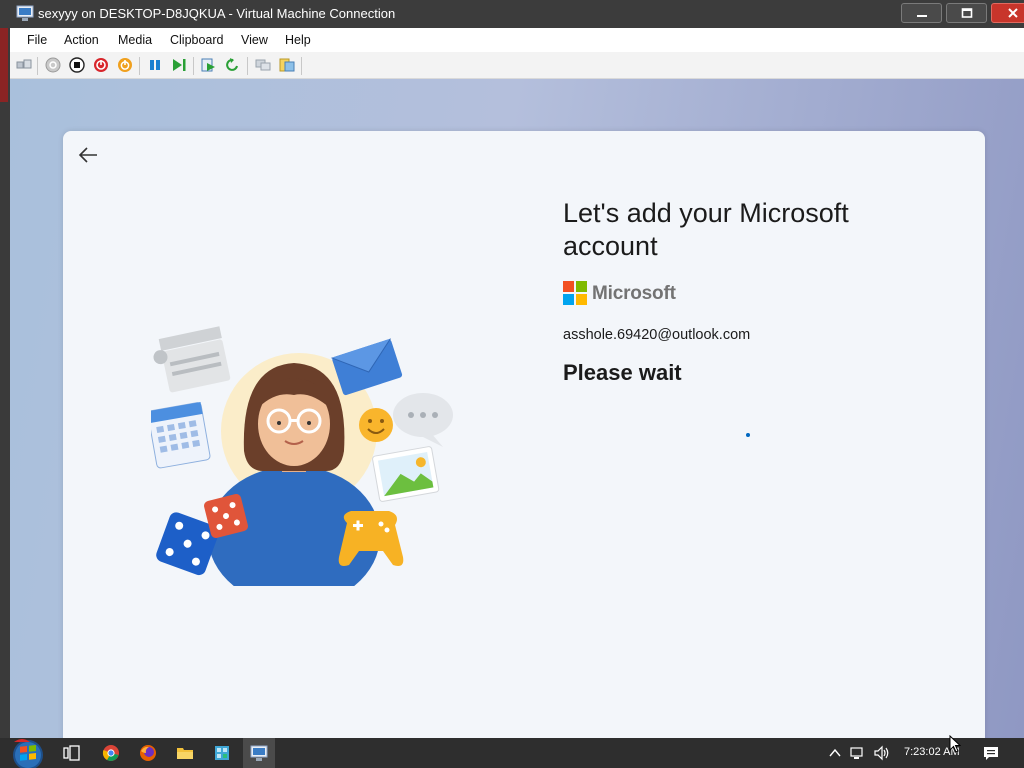  Describe the element at coordinates (185, 753) in the screenshot. I see `file-explorer-icon` at that location.